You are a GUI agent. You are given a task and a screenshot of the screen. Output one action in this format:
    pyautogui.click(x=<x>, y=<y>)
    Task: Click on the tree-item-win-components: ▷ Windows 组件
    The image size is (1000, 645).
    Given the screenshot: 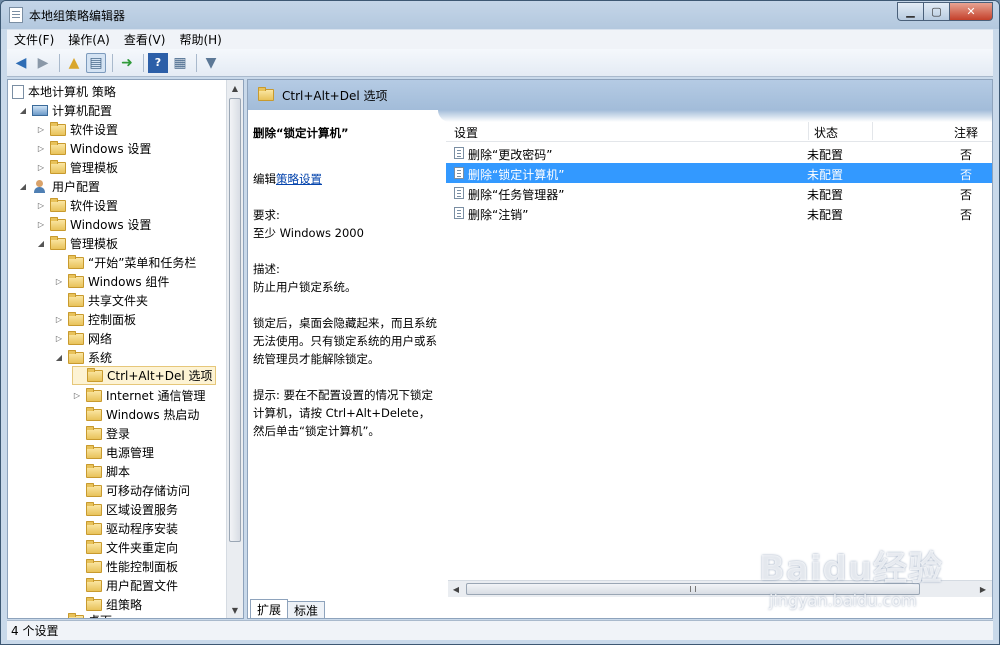 What is the action you would take?
    pyautogui.click(x=111, y=281)
    